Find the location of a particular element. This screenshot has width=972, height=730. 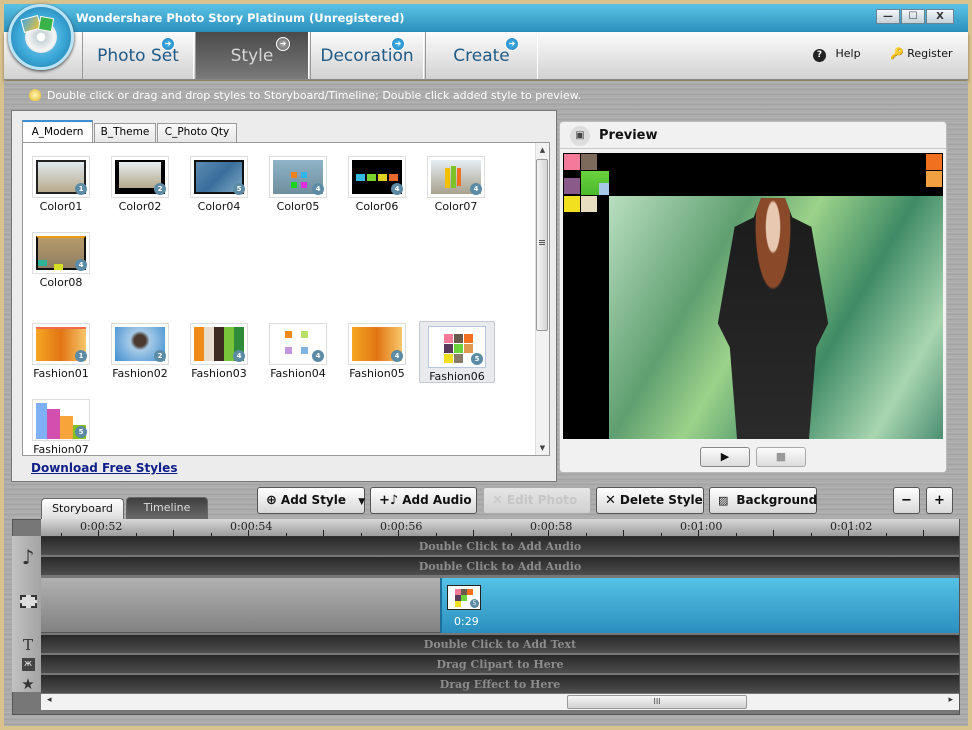

style-label: Color06 is located at coordinates (377, 206).